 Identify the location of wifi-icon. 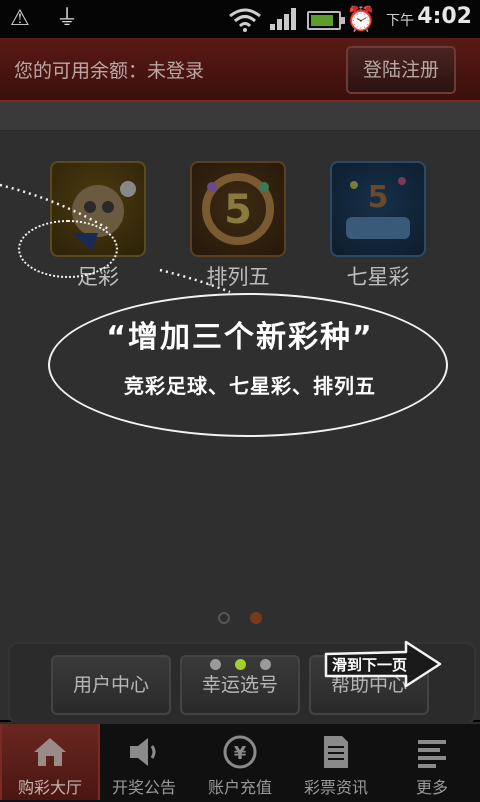
(245, 20).